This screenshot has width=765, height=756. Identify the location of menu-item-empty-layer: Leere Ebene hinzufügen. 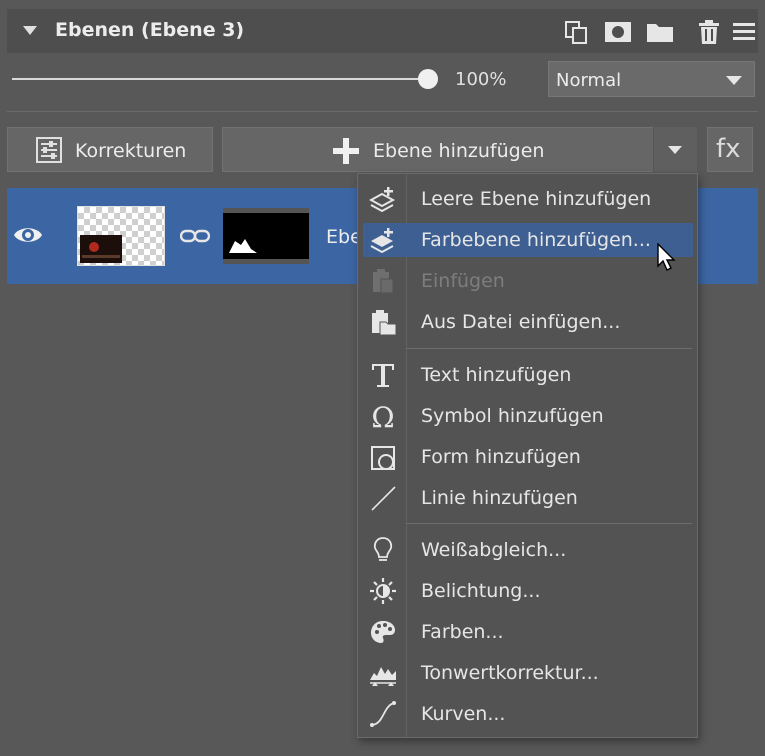
(528, 199).